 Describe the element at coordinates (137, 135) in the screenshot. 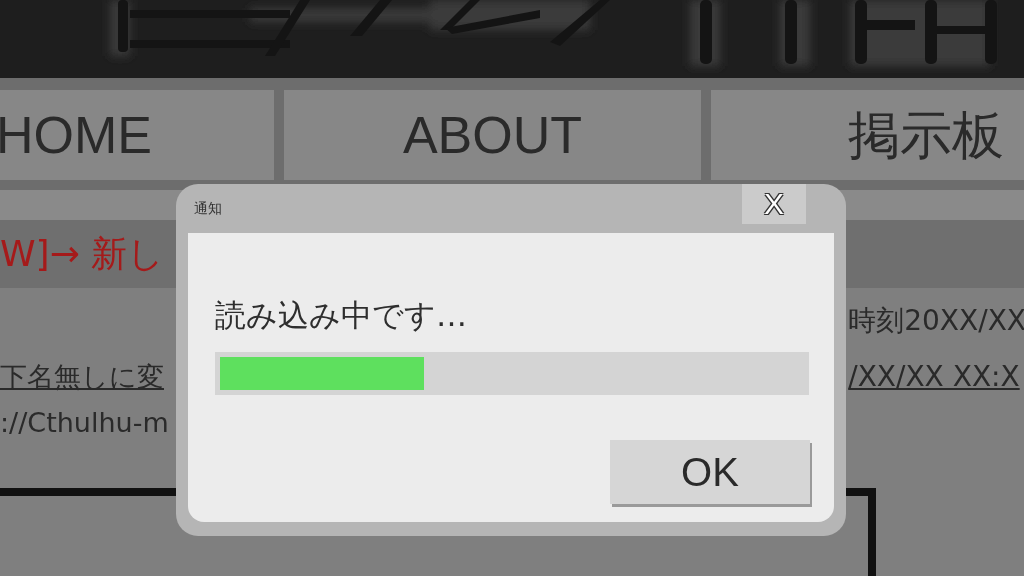

I see `nav-tab: HOME` at that location.